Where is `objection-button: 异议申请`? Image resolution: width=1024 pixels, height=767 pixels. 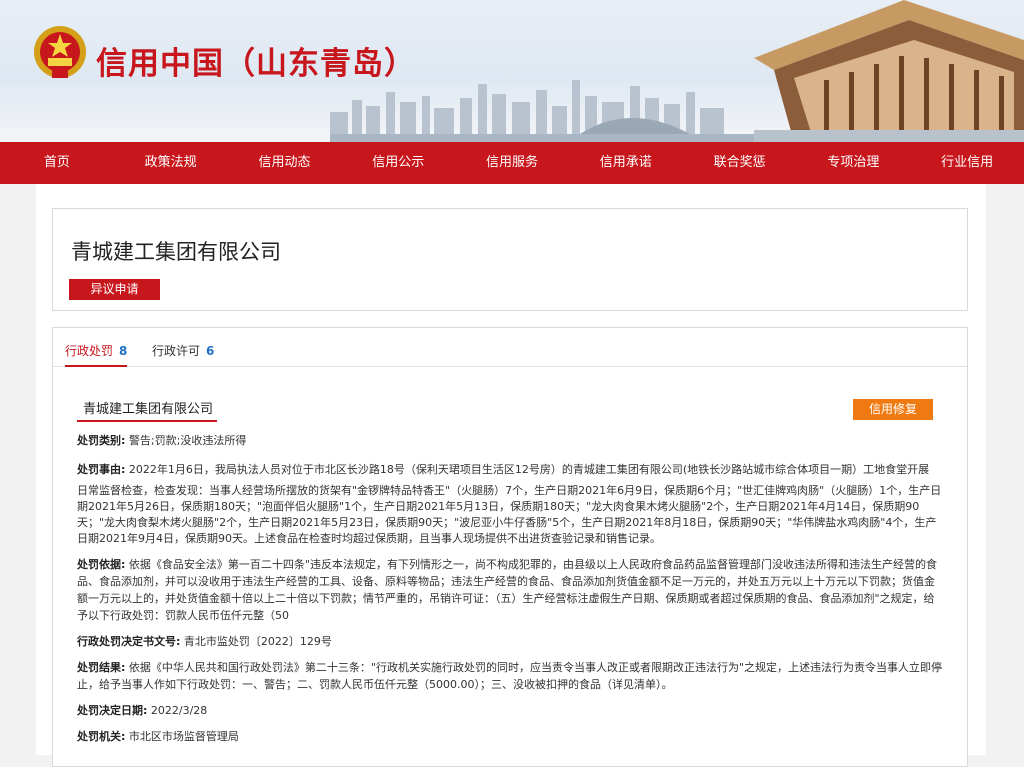
objection-button: 异议申请 is located at coordinates (114, 289).